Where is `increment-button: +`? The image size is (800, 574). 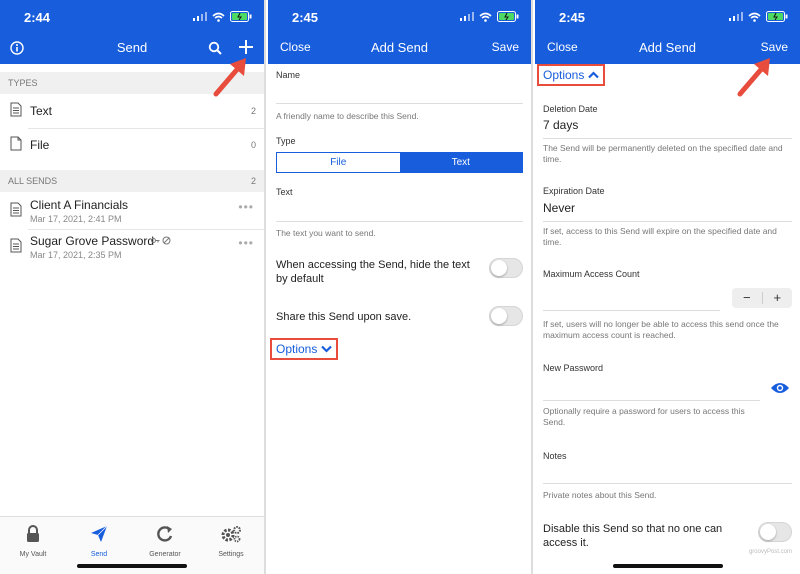 increment-button: + is located at coordinates (778, 298).